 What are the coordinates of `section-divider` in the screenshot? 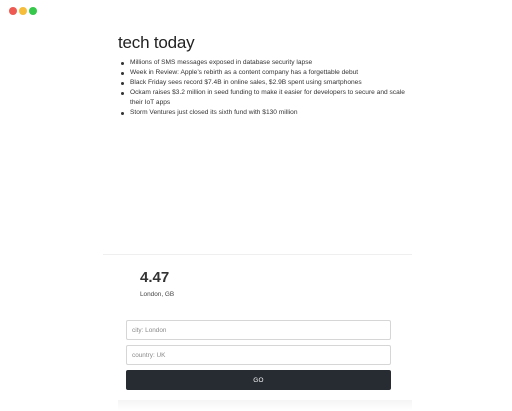 It's located at (257, 254).